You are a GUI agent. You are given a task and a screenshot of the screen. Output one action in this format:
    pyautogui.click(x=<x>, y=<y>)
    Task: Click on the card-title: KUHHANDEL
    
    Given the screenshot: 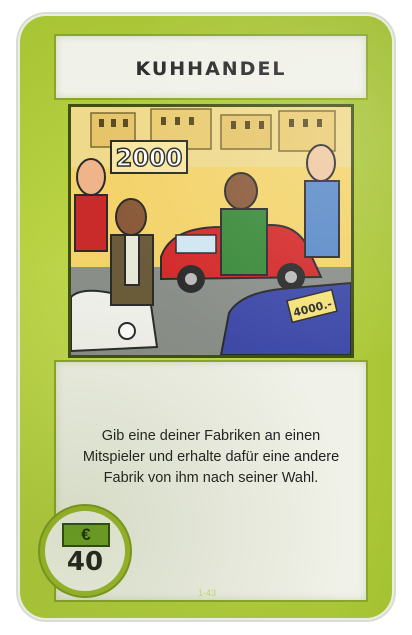 What is the action you would take?
    pyautogui.click(x=211, y=69)
    